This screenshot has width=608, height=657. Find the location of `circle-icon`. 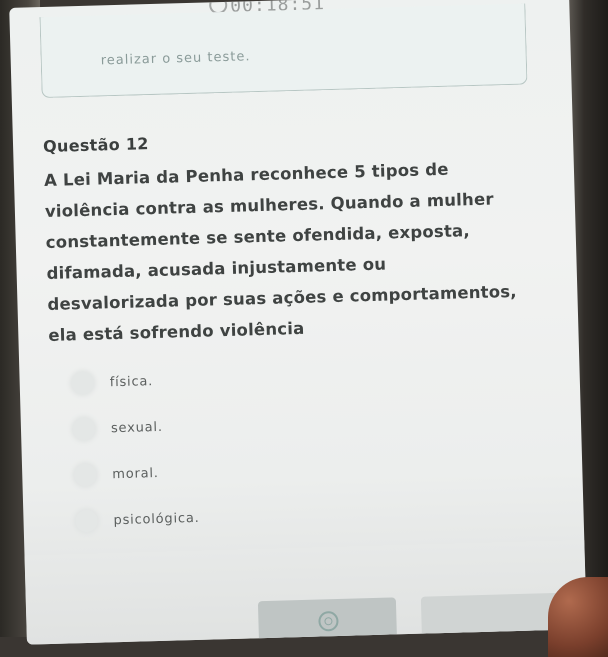

circle-icon is located at coordinates (328, 621).